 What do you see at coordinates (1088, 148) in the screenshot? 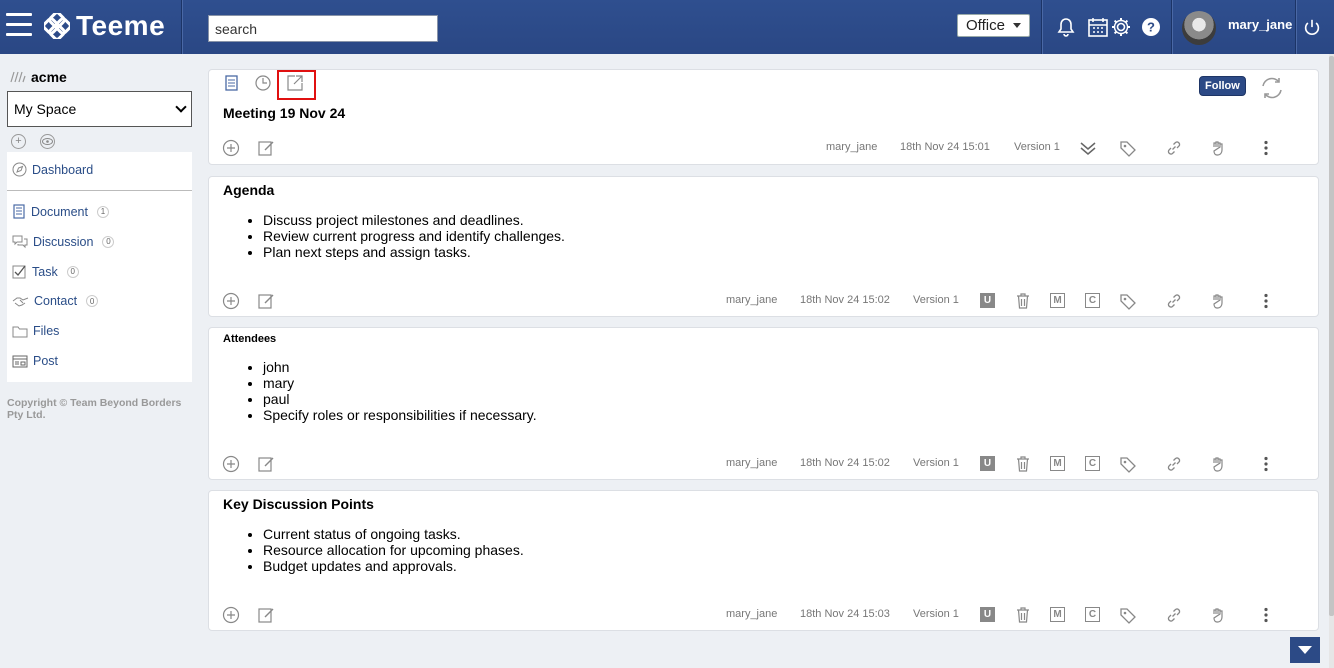
I see `double-chevron-down-icon` at bounding box center [1088, 148].